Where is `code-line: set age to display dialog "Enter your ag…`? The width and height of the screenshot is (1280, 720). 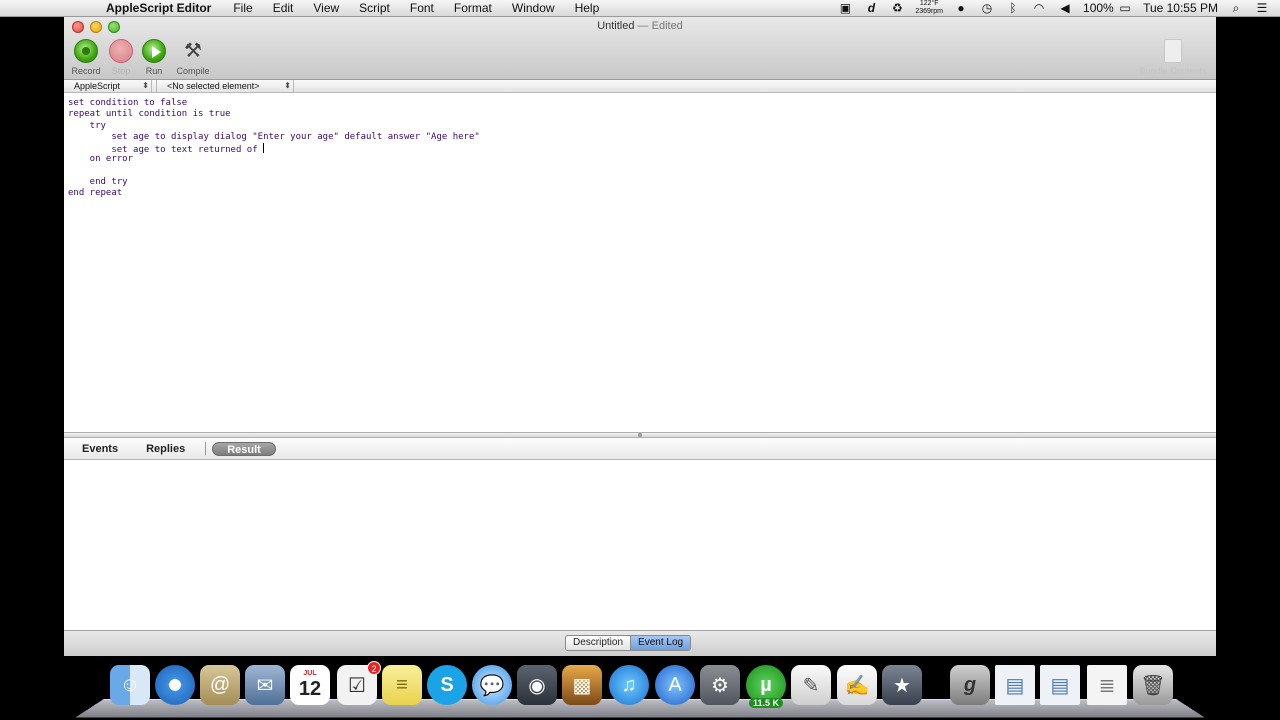 code-line: set age to display dialog "Enter your ag… is located at coordinates (274, 136).